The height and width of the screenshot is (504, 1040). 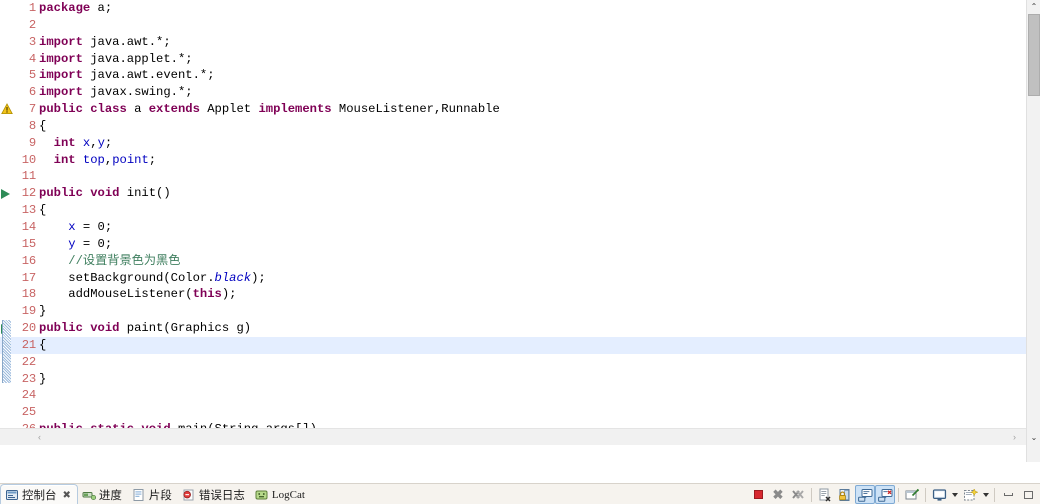 I want to click on panel-separator, so click(x=520, y=464).